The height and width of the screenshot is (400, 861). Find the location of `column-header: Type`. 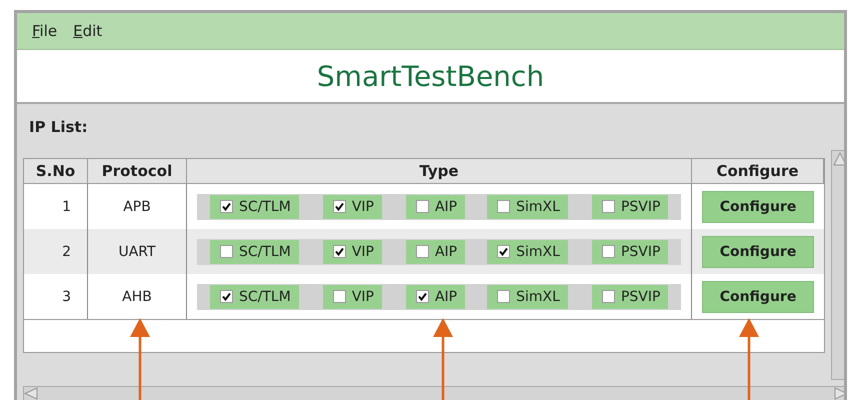

column-header: Type is located at coordinates (439, 171).